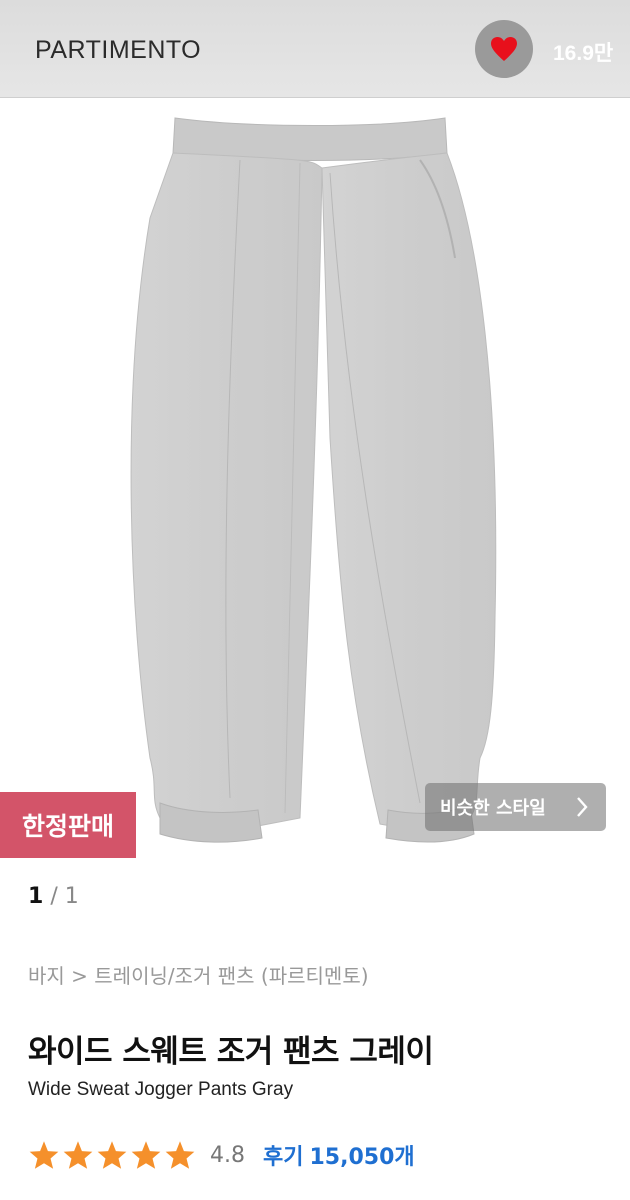  Describe the element at coordinates (315, 49) in the screenshot. I see `top-bar: PARTIMENTO 16.9만` at that location.